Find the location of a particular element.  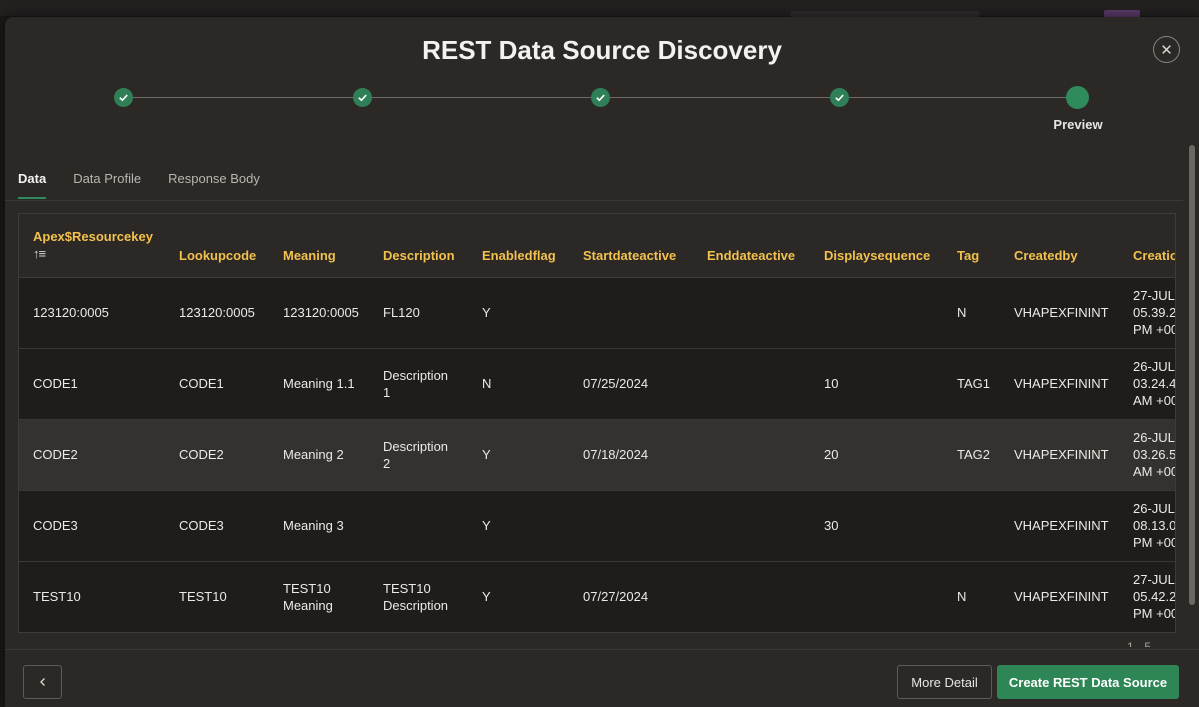

close-dialog-button: ✕ is located at coordinates (1166, 49).